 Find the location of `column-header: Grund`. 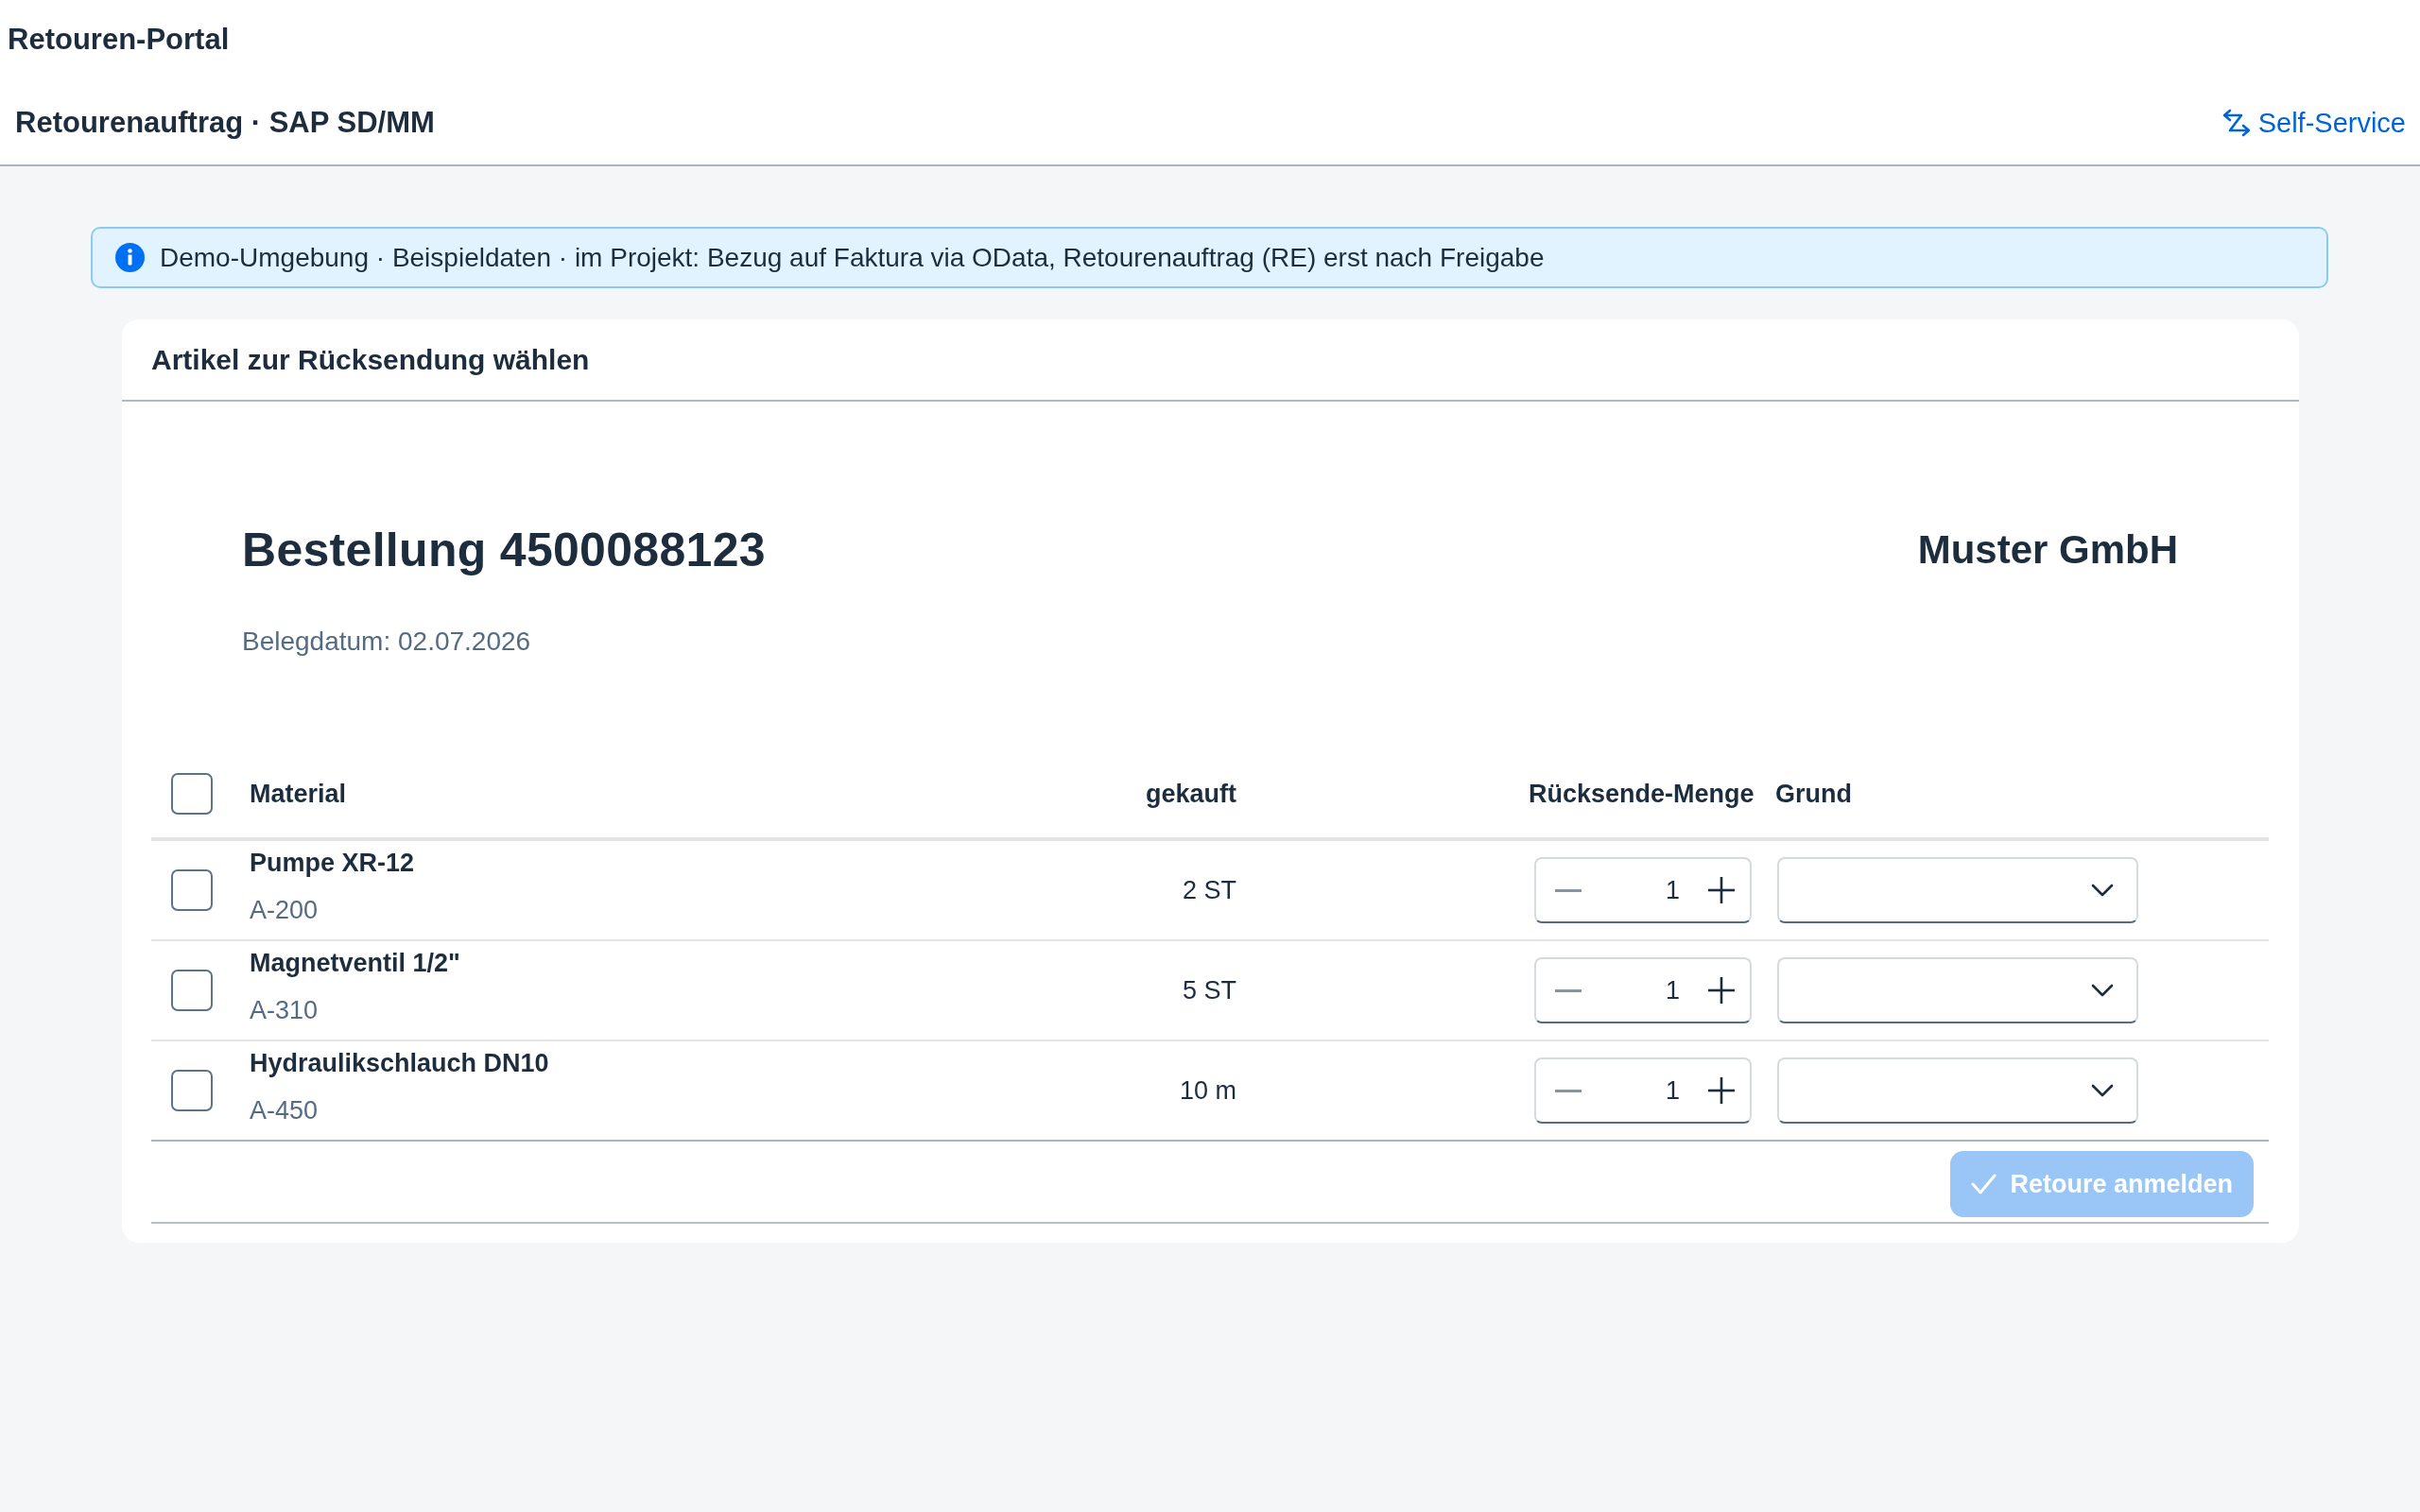

column-header: Grund is located at coordinates (1814, 793).